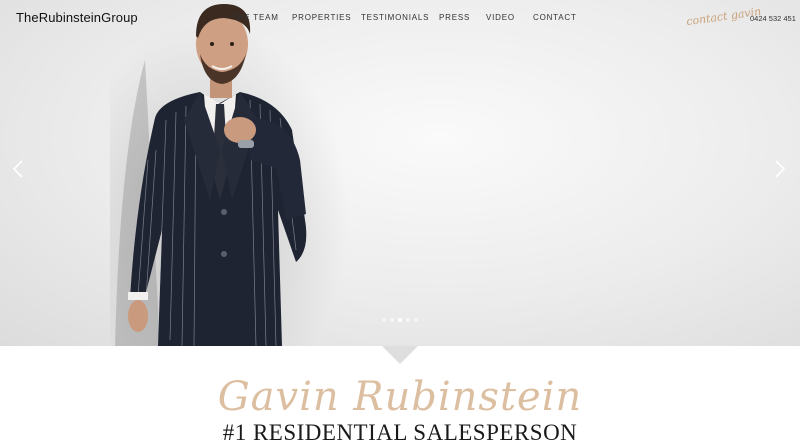 The height and width of the screenshot is (447, 800). Describe the element at coordinates (509, 17) in the screenshot. I see `nav-item-video: VIDEO` at that location.